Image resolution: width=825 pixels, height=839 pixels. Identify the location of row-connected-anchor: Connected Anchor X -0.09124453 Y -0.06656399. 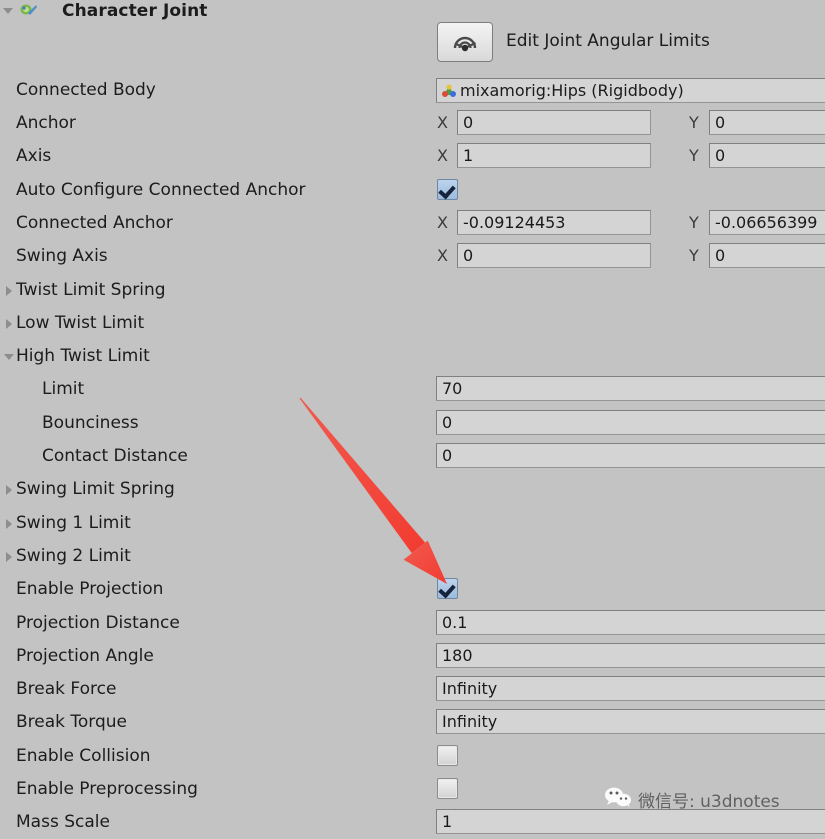
(412, 223).